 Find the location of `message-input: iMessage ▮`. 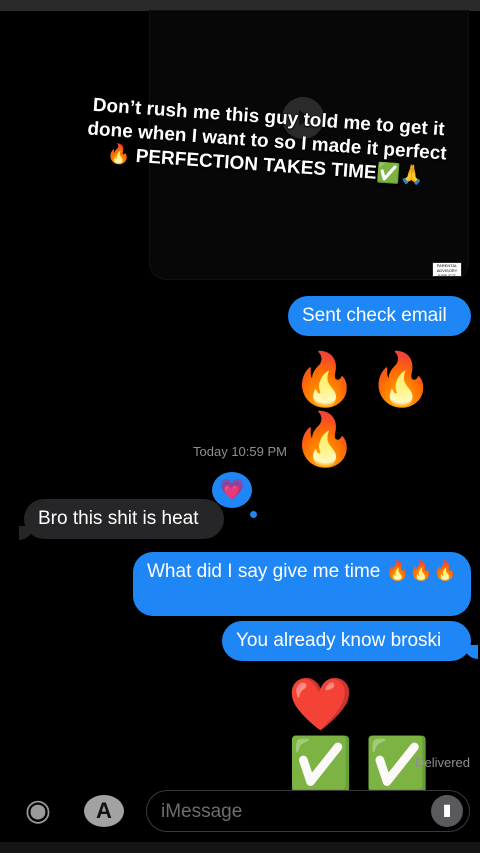

message-input: iMessage ▮ is located at coordinates (308, 811).